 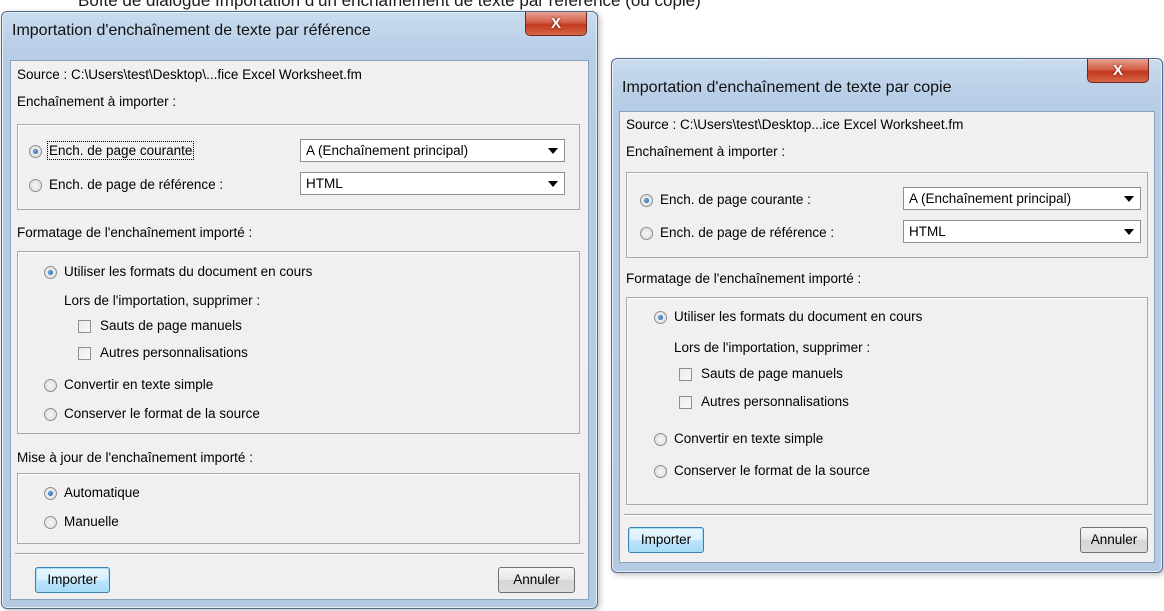 What do you see at coordinates (120, 150) in the screenshot?
I see `current-page-label: Ench. de page courante` at bounding box center [120, 150].